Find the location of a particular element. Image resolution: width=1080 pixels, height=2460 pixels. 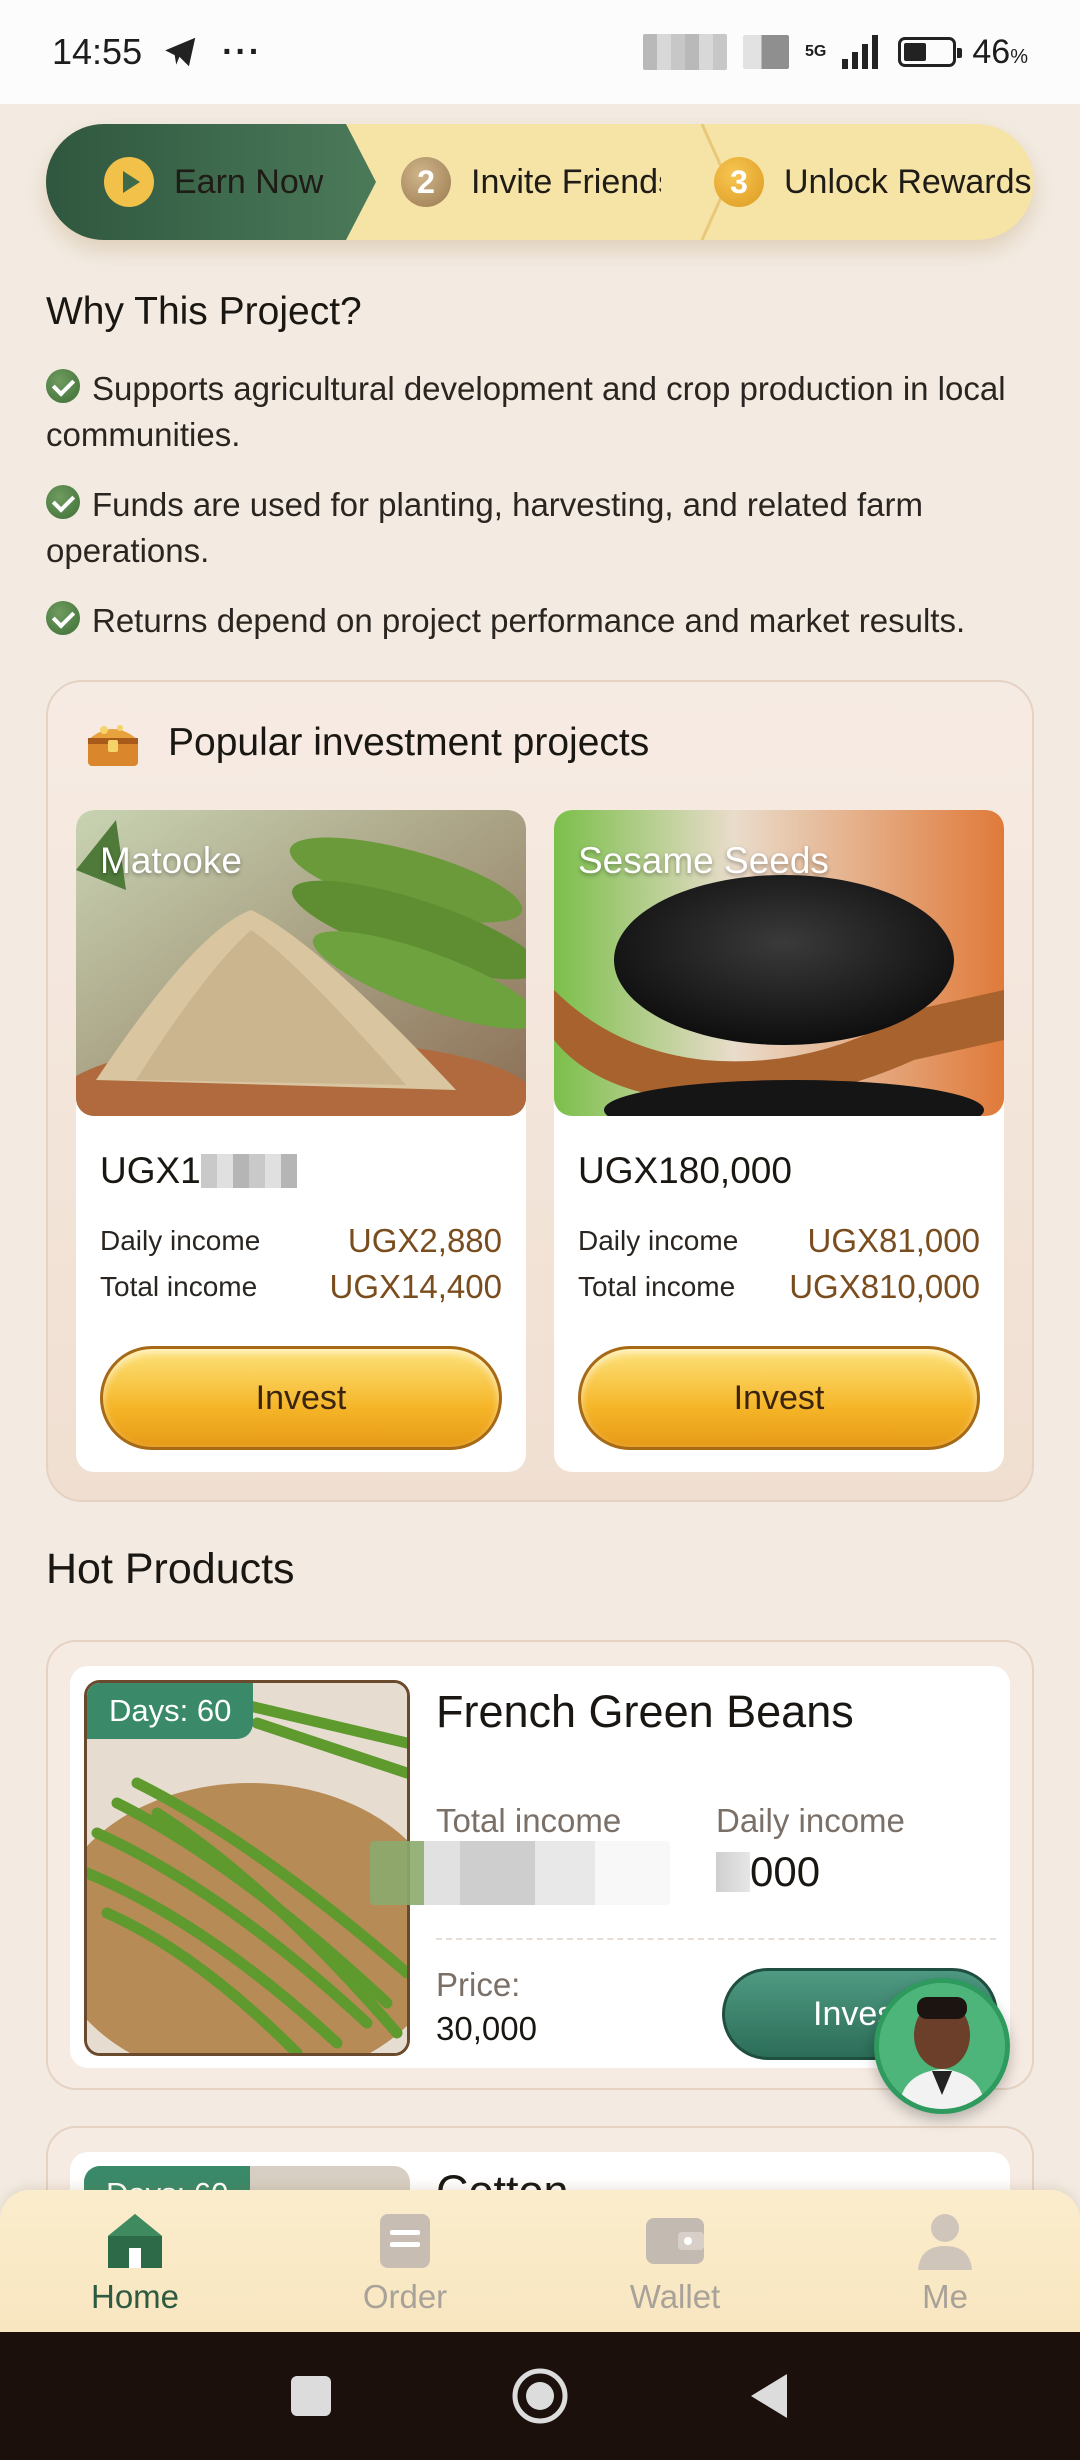

wifi-signal-icon is located at coordinates (766, 52).